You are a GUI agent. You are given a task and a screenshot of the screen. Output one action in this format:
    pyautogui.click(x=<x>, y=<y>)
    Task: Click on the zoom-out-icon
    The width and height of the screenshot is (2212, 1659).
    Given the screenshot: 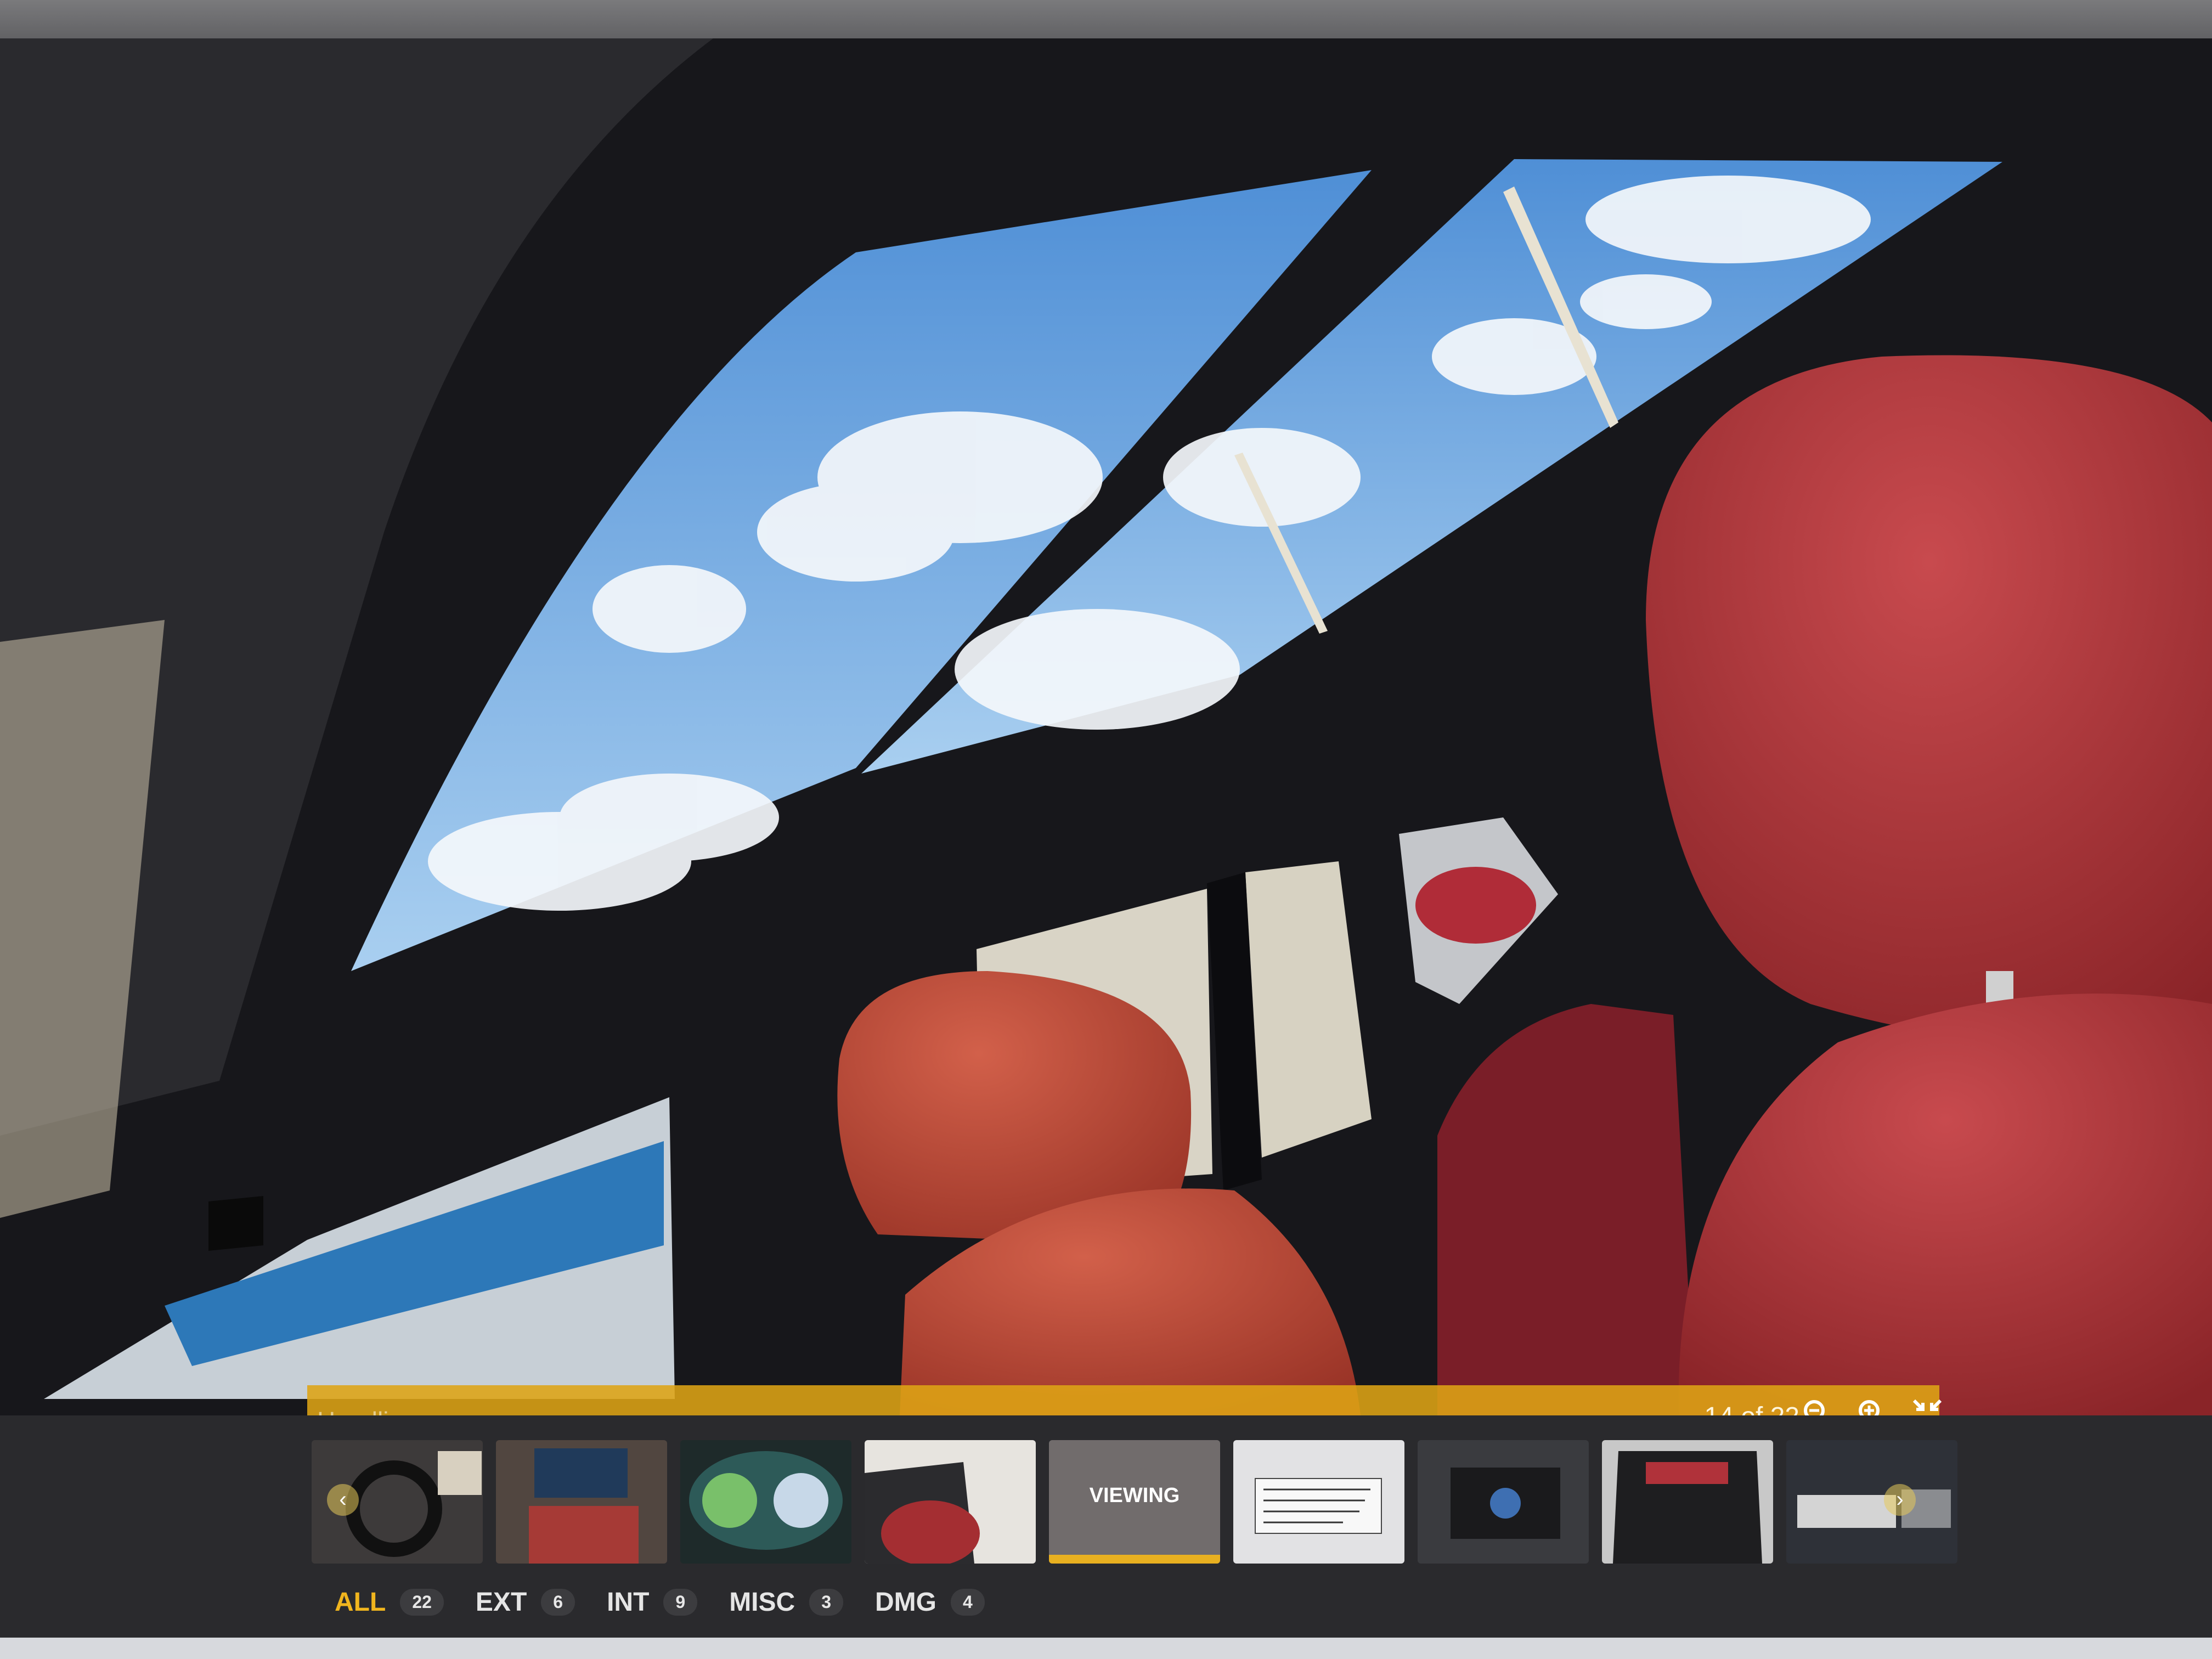 What is the action you would take?
    pyautogui.click(x=1821, y=1406)
    